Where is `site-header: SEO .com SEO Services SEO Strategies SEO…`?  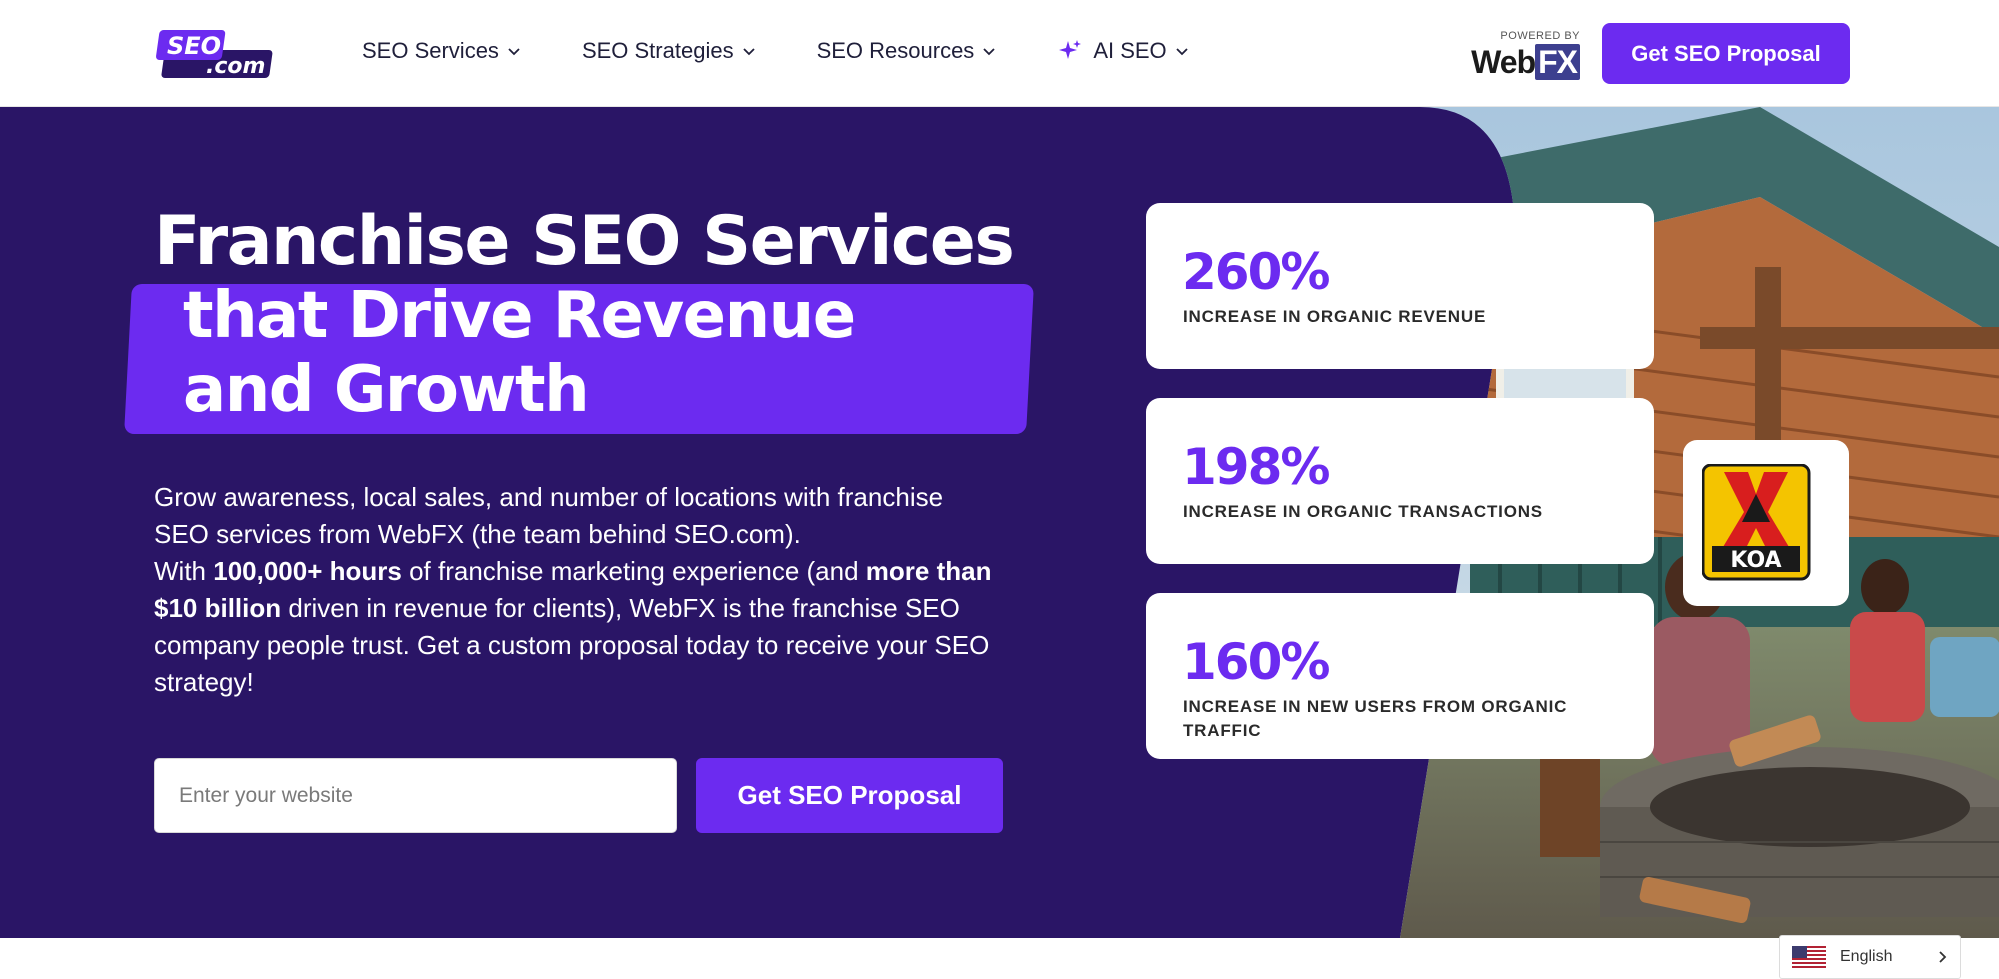
site-header: SEO .com SEO Services SEO Strategies SEO… is located at coordinates (999, 53).